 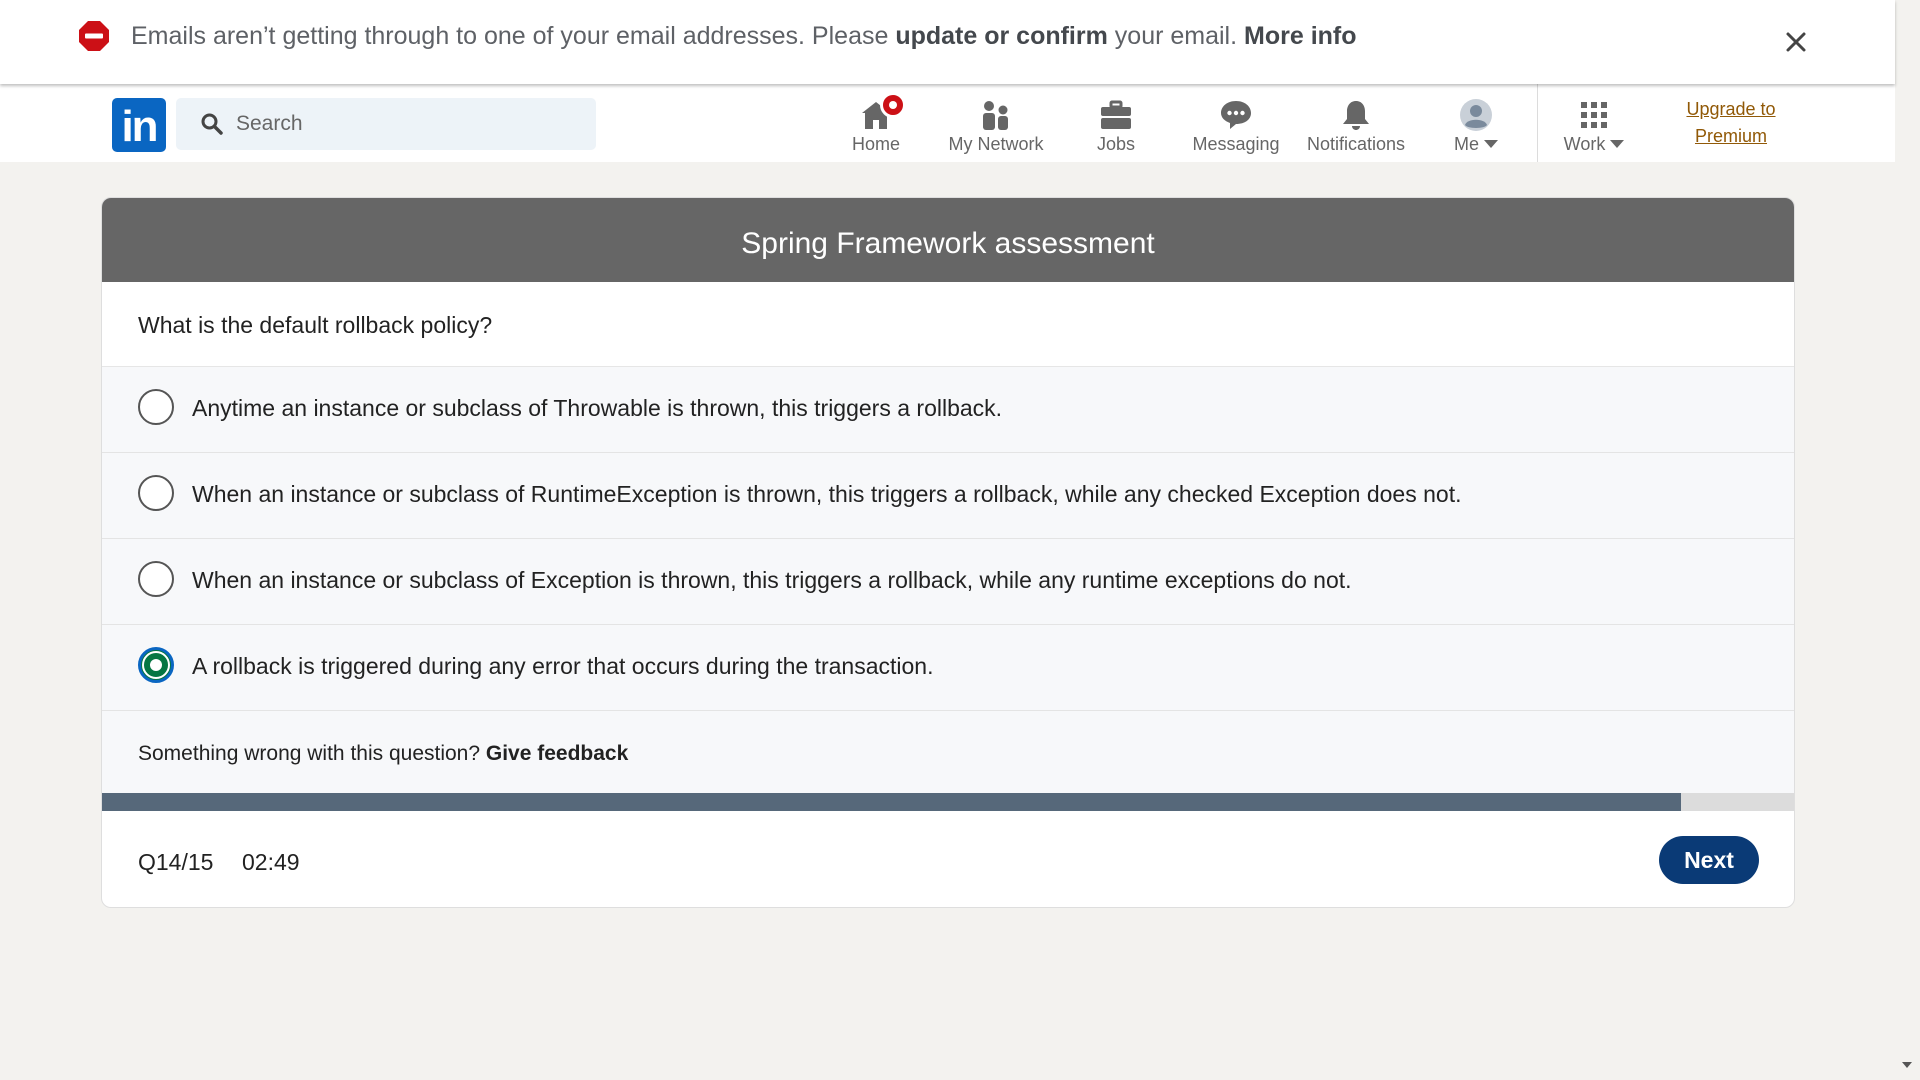 What do you see at coordinates (1356, 144) in the screenshot?
I see `nav-label: Notifications` at bounding box center [1356, 144].